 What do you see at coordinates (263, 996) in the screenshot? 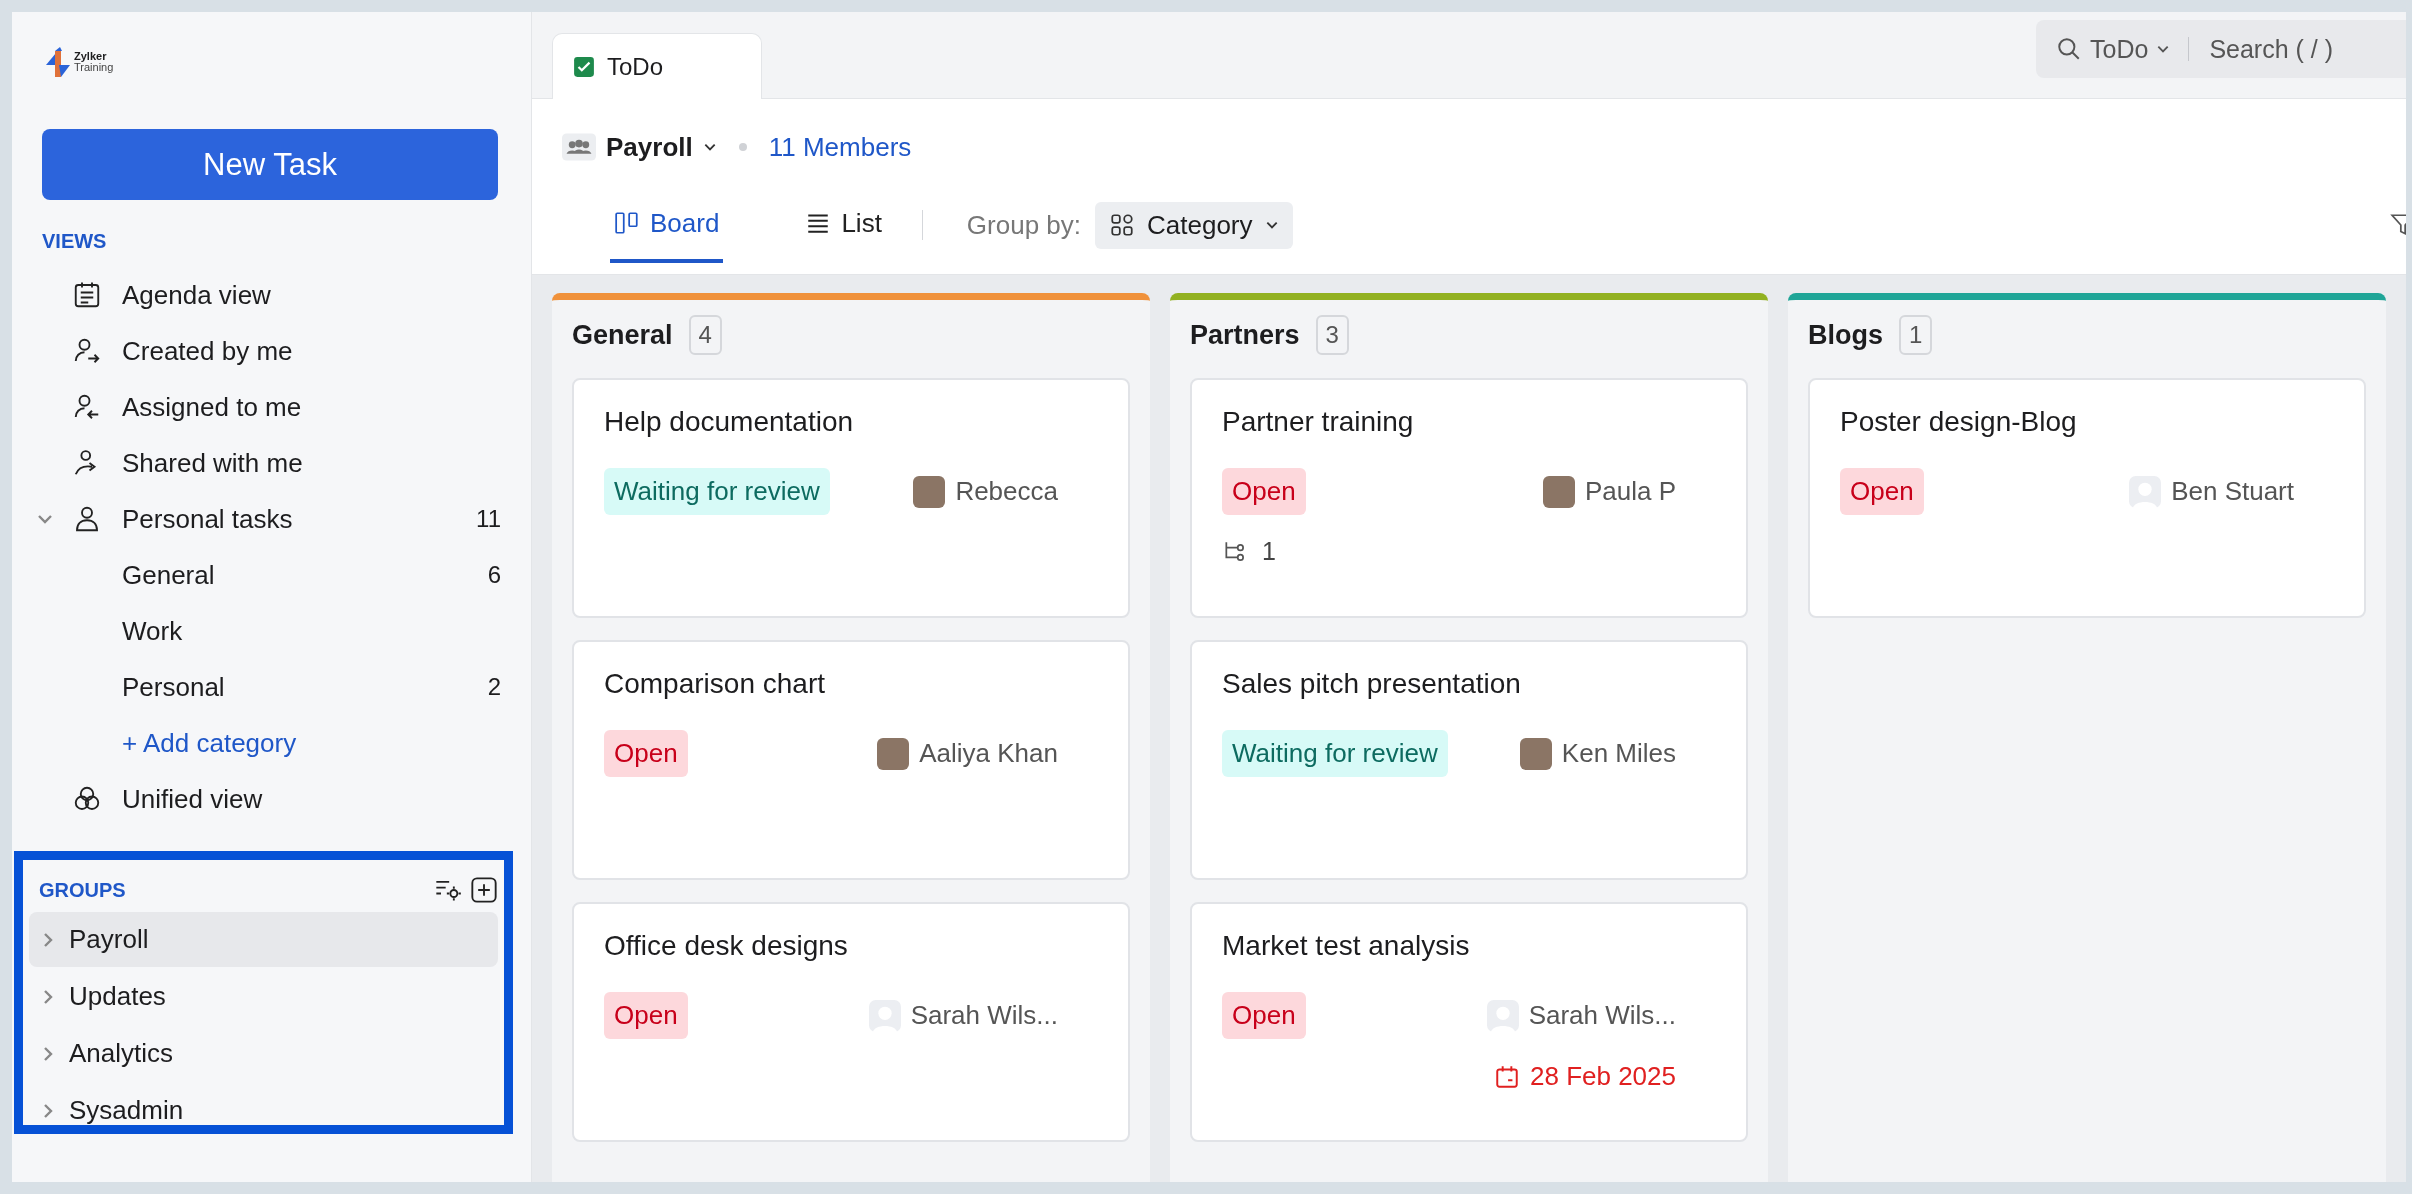
I see `group-item: Updates` at bounding box center [263, 996].